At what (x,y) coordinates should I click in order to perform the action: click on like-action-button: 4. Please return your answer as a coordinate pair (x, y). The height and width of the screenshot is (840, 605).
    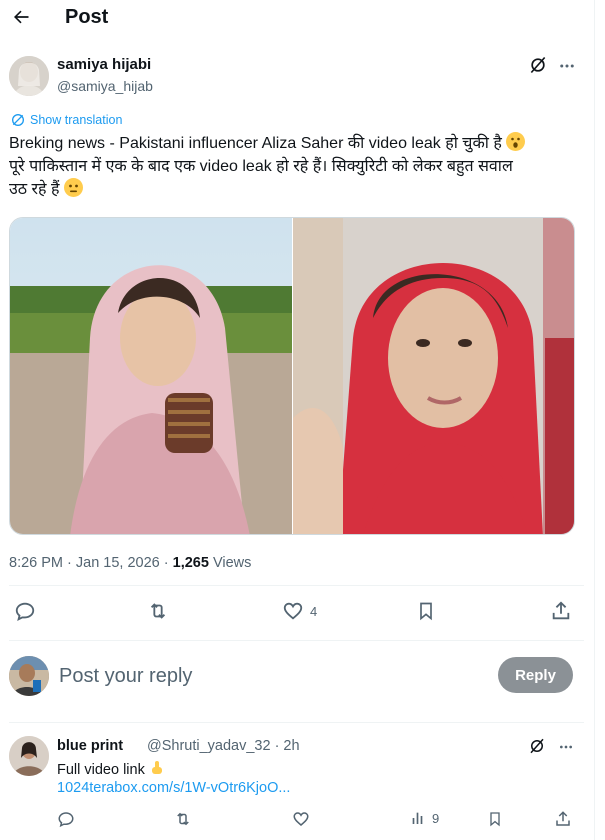
    Looking at the image, I should click on (299, 611).